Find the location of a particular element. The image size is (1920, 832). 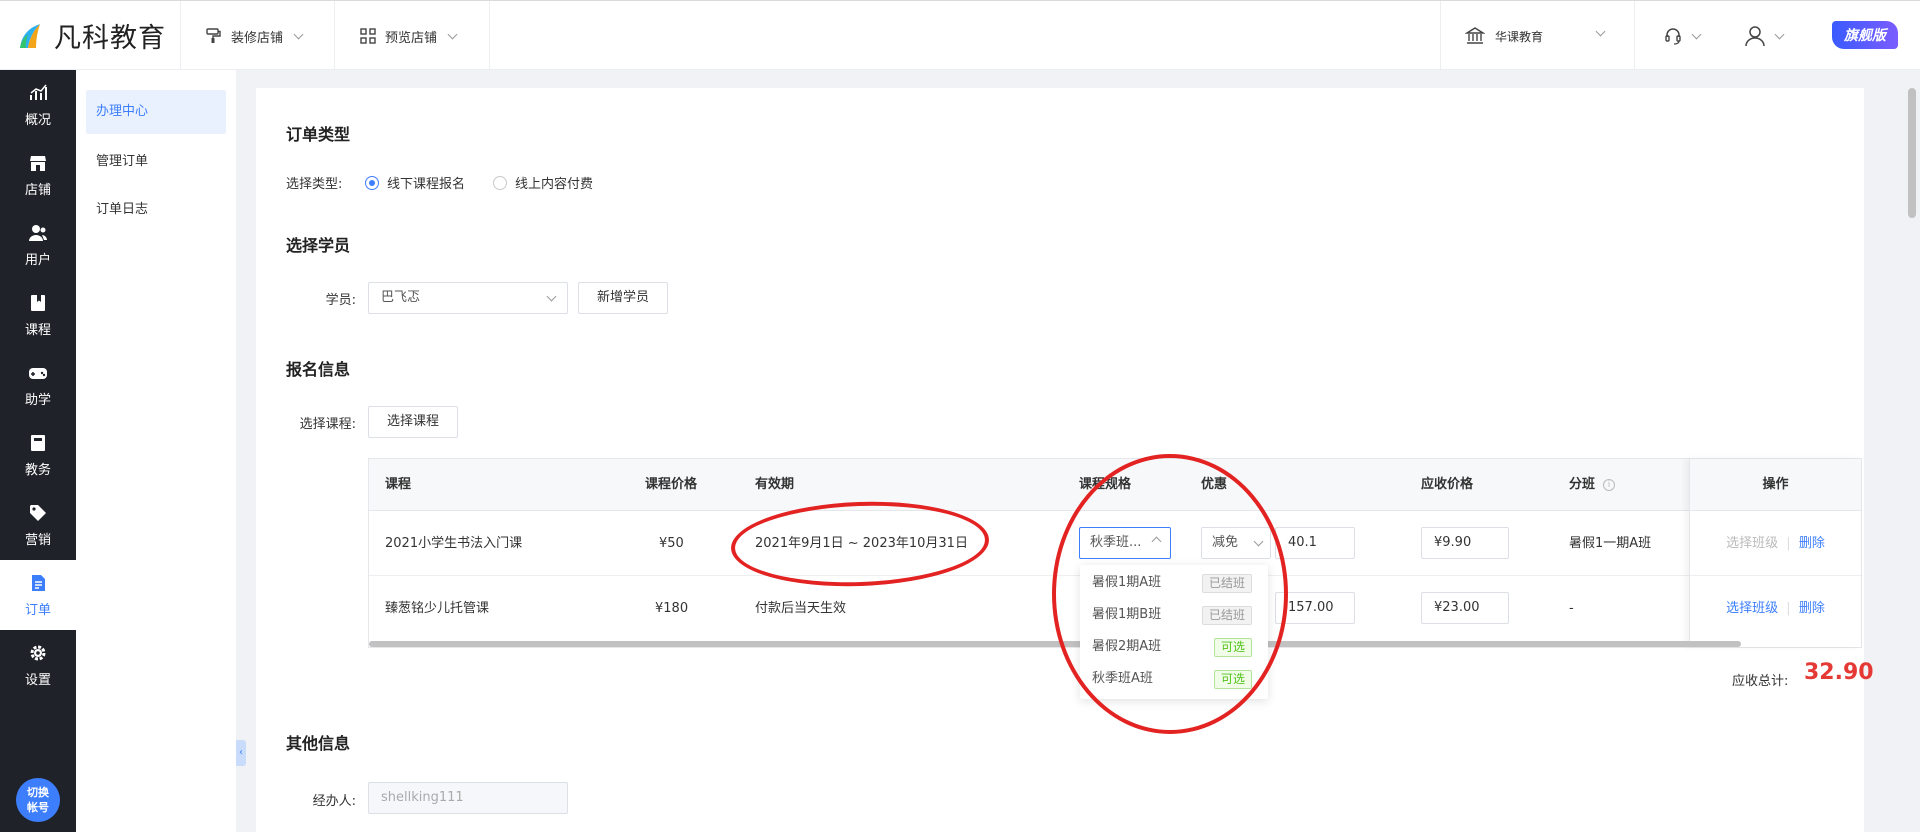

receivable-input: ¥9.90 is located at coordinates (1465, 543).